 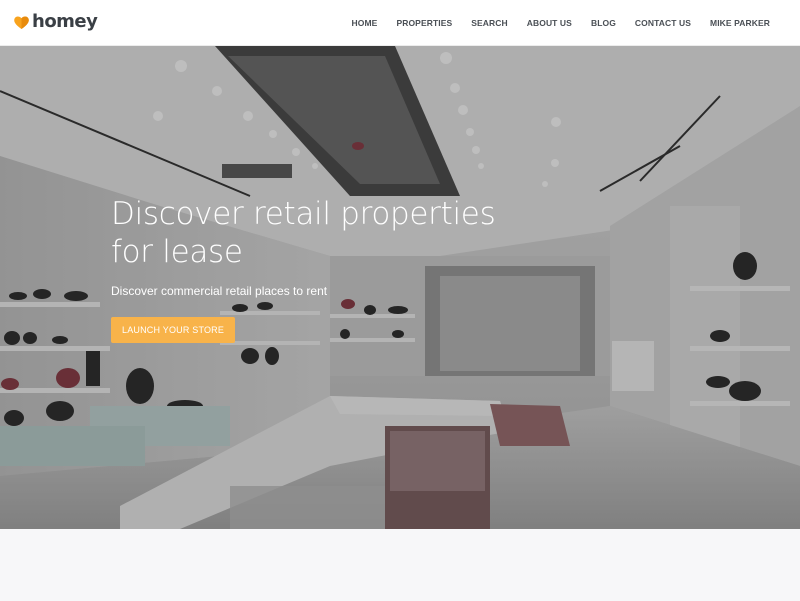 What do you see at coordinates (65, 21) in the screenshot?
I see `brand-name: homey` at bounding box center [65, 21].